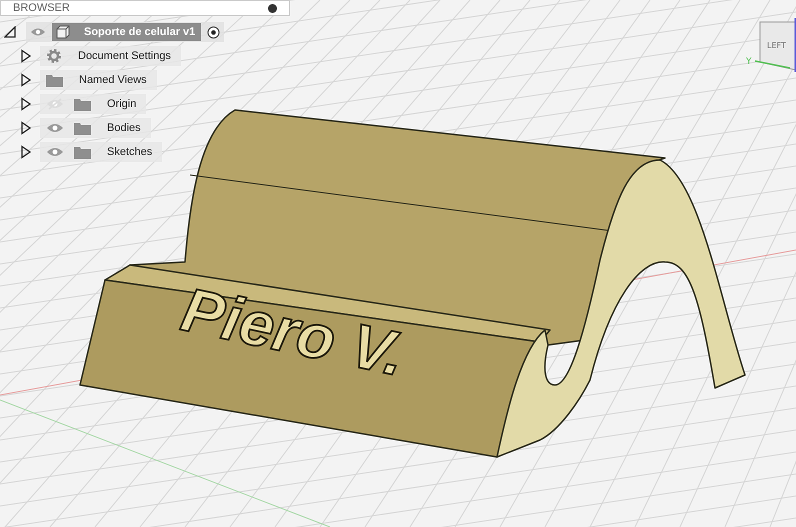 The image size is (796, 527). What do you see at coordinates (63, 32) in the screenshot?
I see `cube-icon` at bounding box center [63, 32].